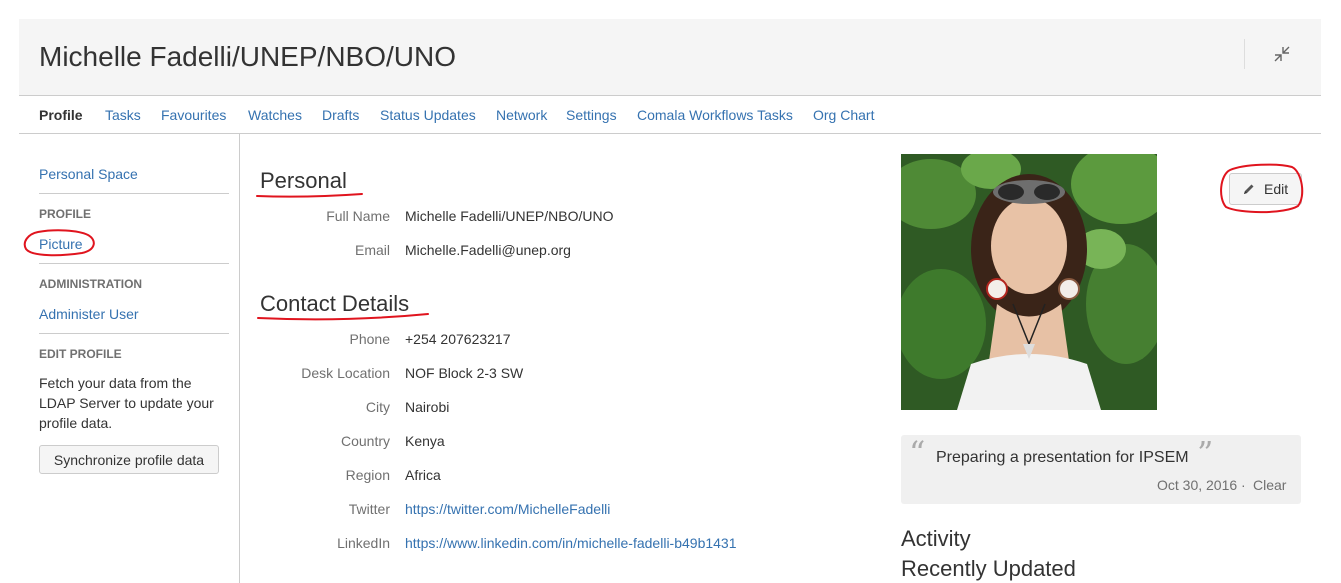 This screenshot has width=1341, height=583. I want to click on tab-settings: Settings, so click(591, 115).